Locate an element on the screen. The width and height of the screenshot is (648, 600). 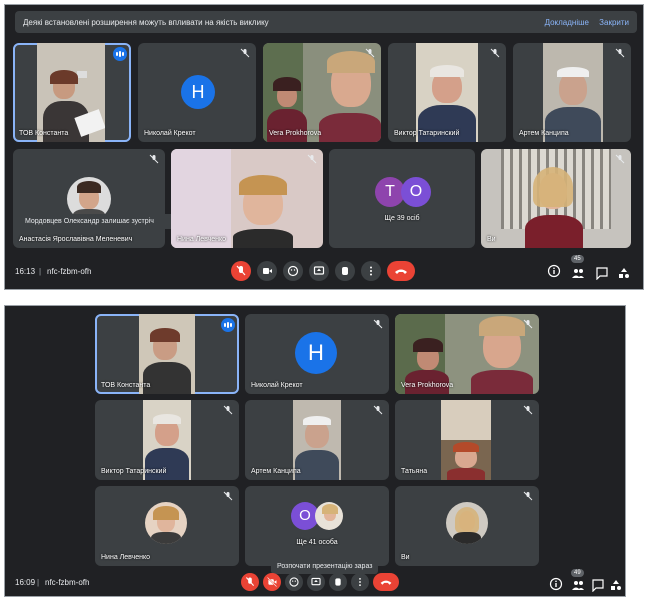
more-participants-tile: О Ще 41 особа is located at coordinates (317, 526).